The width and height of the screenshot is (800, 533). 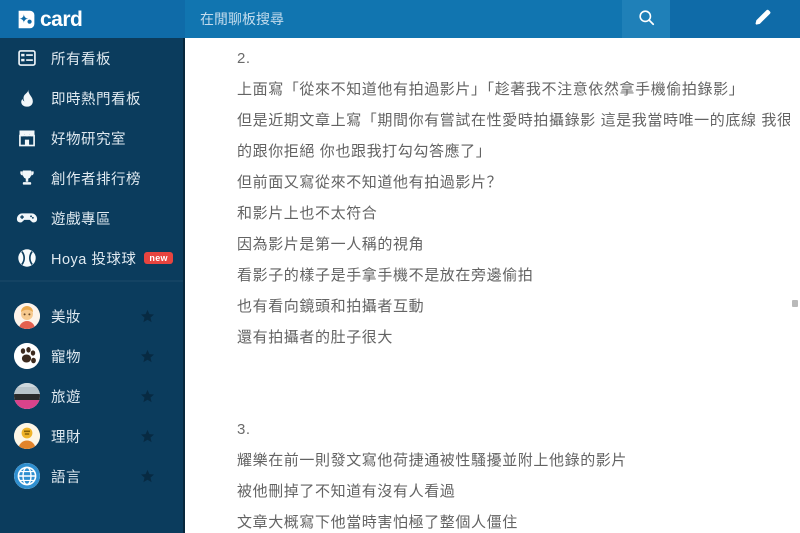 I want to click on trophy-icon, so click(x=27, y=178).